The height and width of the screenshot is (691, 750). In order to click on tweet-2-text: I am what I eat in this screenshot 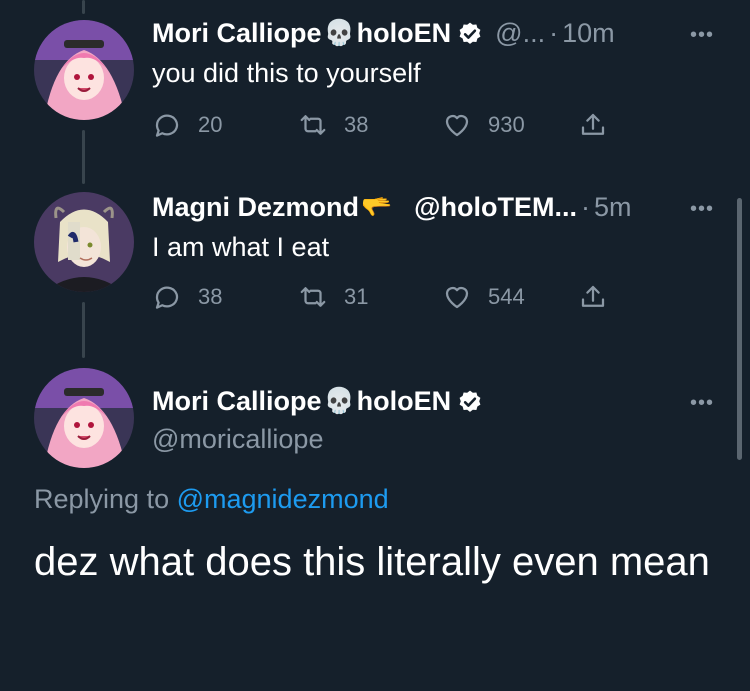, I will do `click(241, 247)`.